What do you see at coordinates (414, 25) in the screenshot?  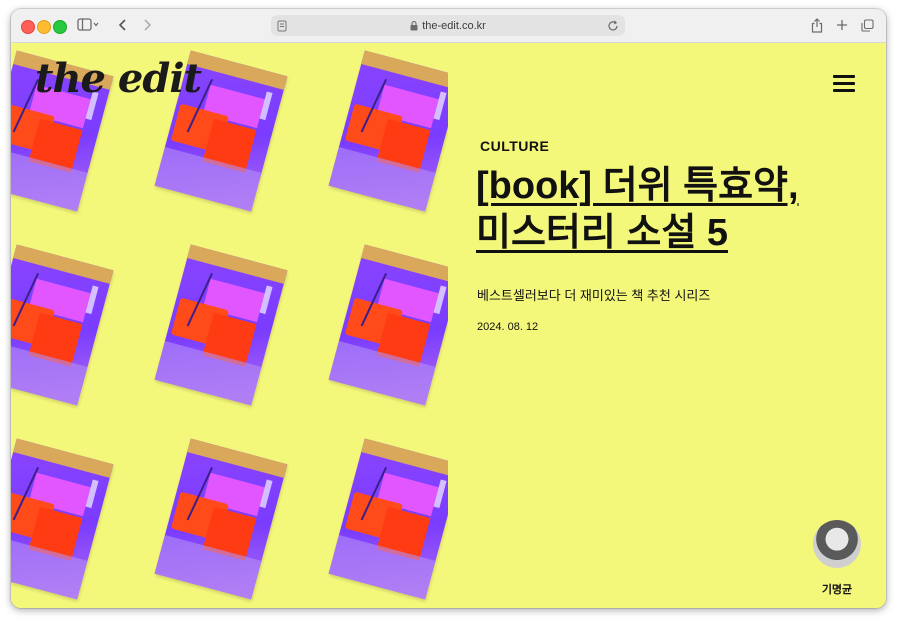 I see `lock-icon` at bounding box center [414, 25].